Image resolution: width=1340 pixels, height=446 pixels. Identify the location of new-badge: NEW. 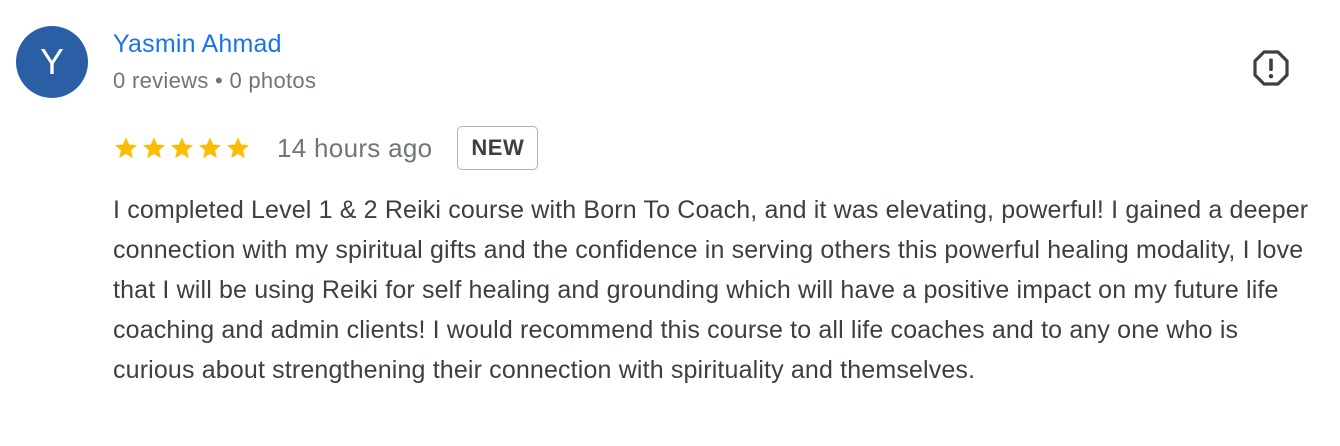
(498, 148).